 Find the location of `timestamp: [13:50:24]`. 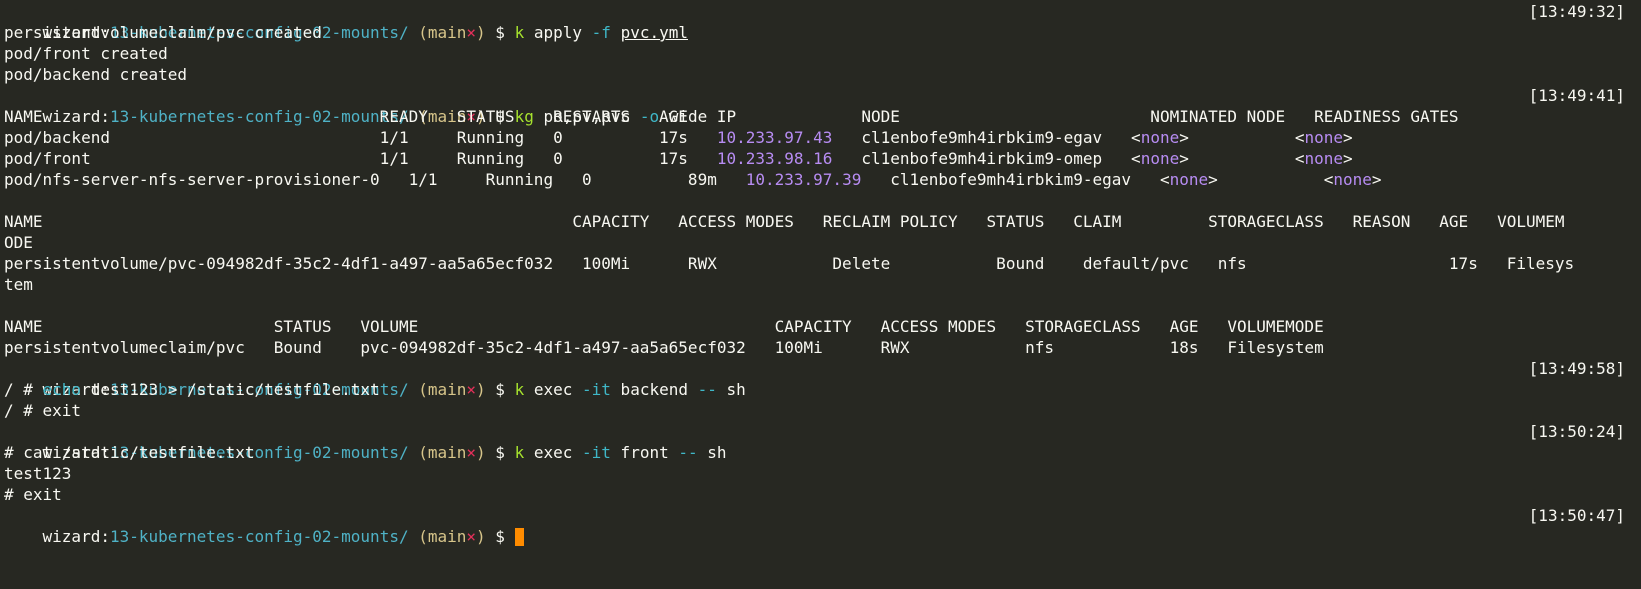

timestamp: [13:50:24] is located at coordinates (1576, 431).